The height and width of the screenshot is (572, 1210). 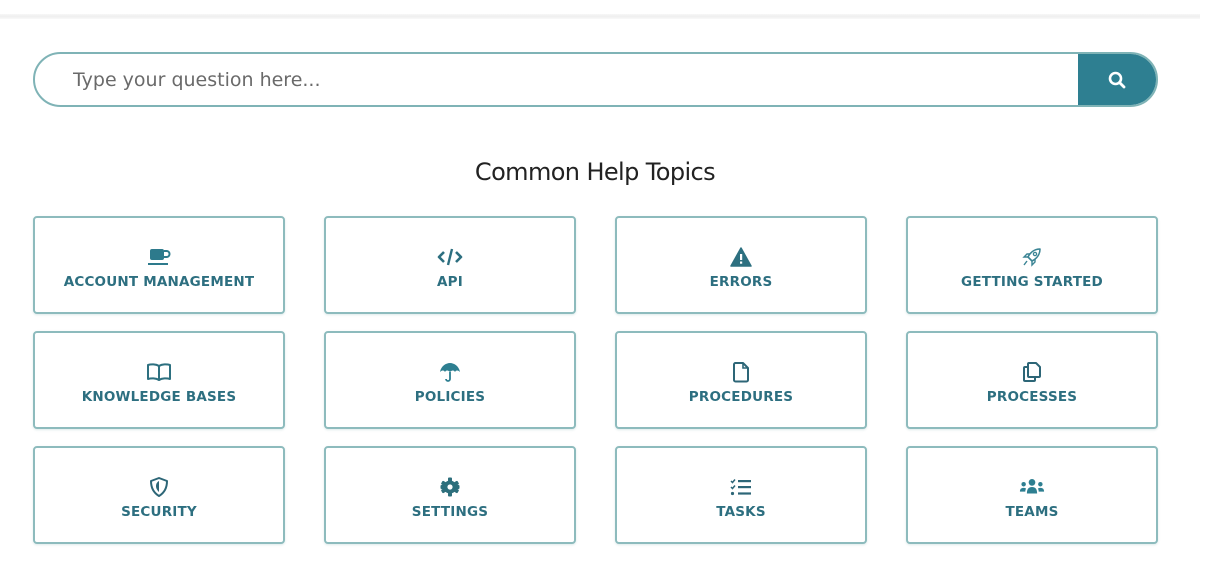 What do you see at coordinates (600, 16) in the screenshot?
I see `top-divider` at bounding box center [600, 16].